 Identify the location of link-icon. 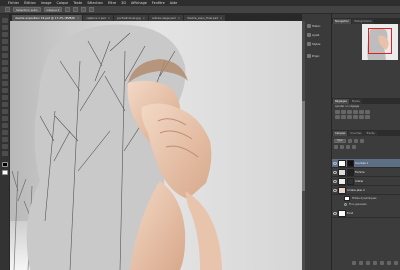
(354, 263).